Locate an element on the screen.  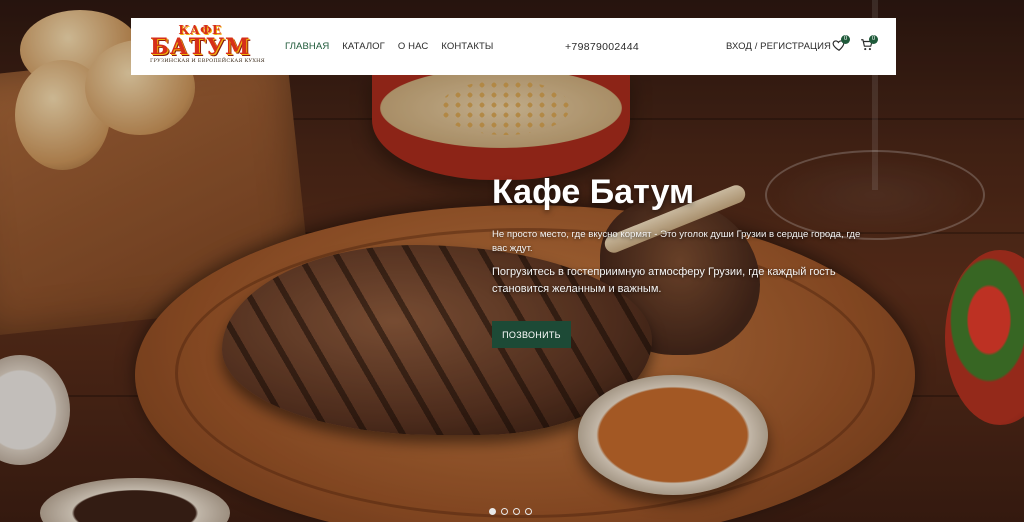
main-nav: Главная Каталог О нас Контакты is located at coordinates (389, 46).